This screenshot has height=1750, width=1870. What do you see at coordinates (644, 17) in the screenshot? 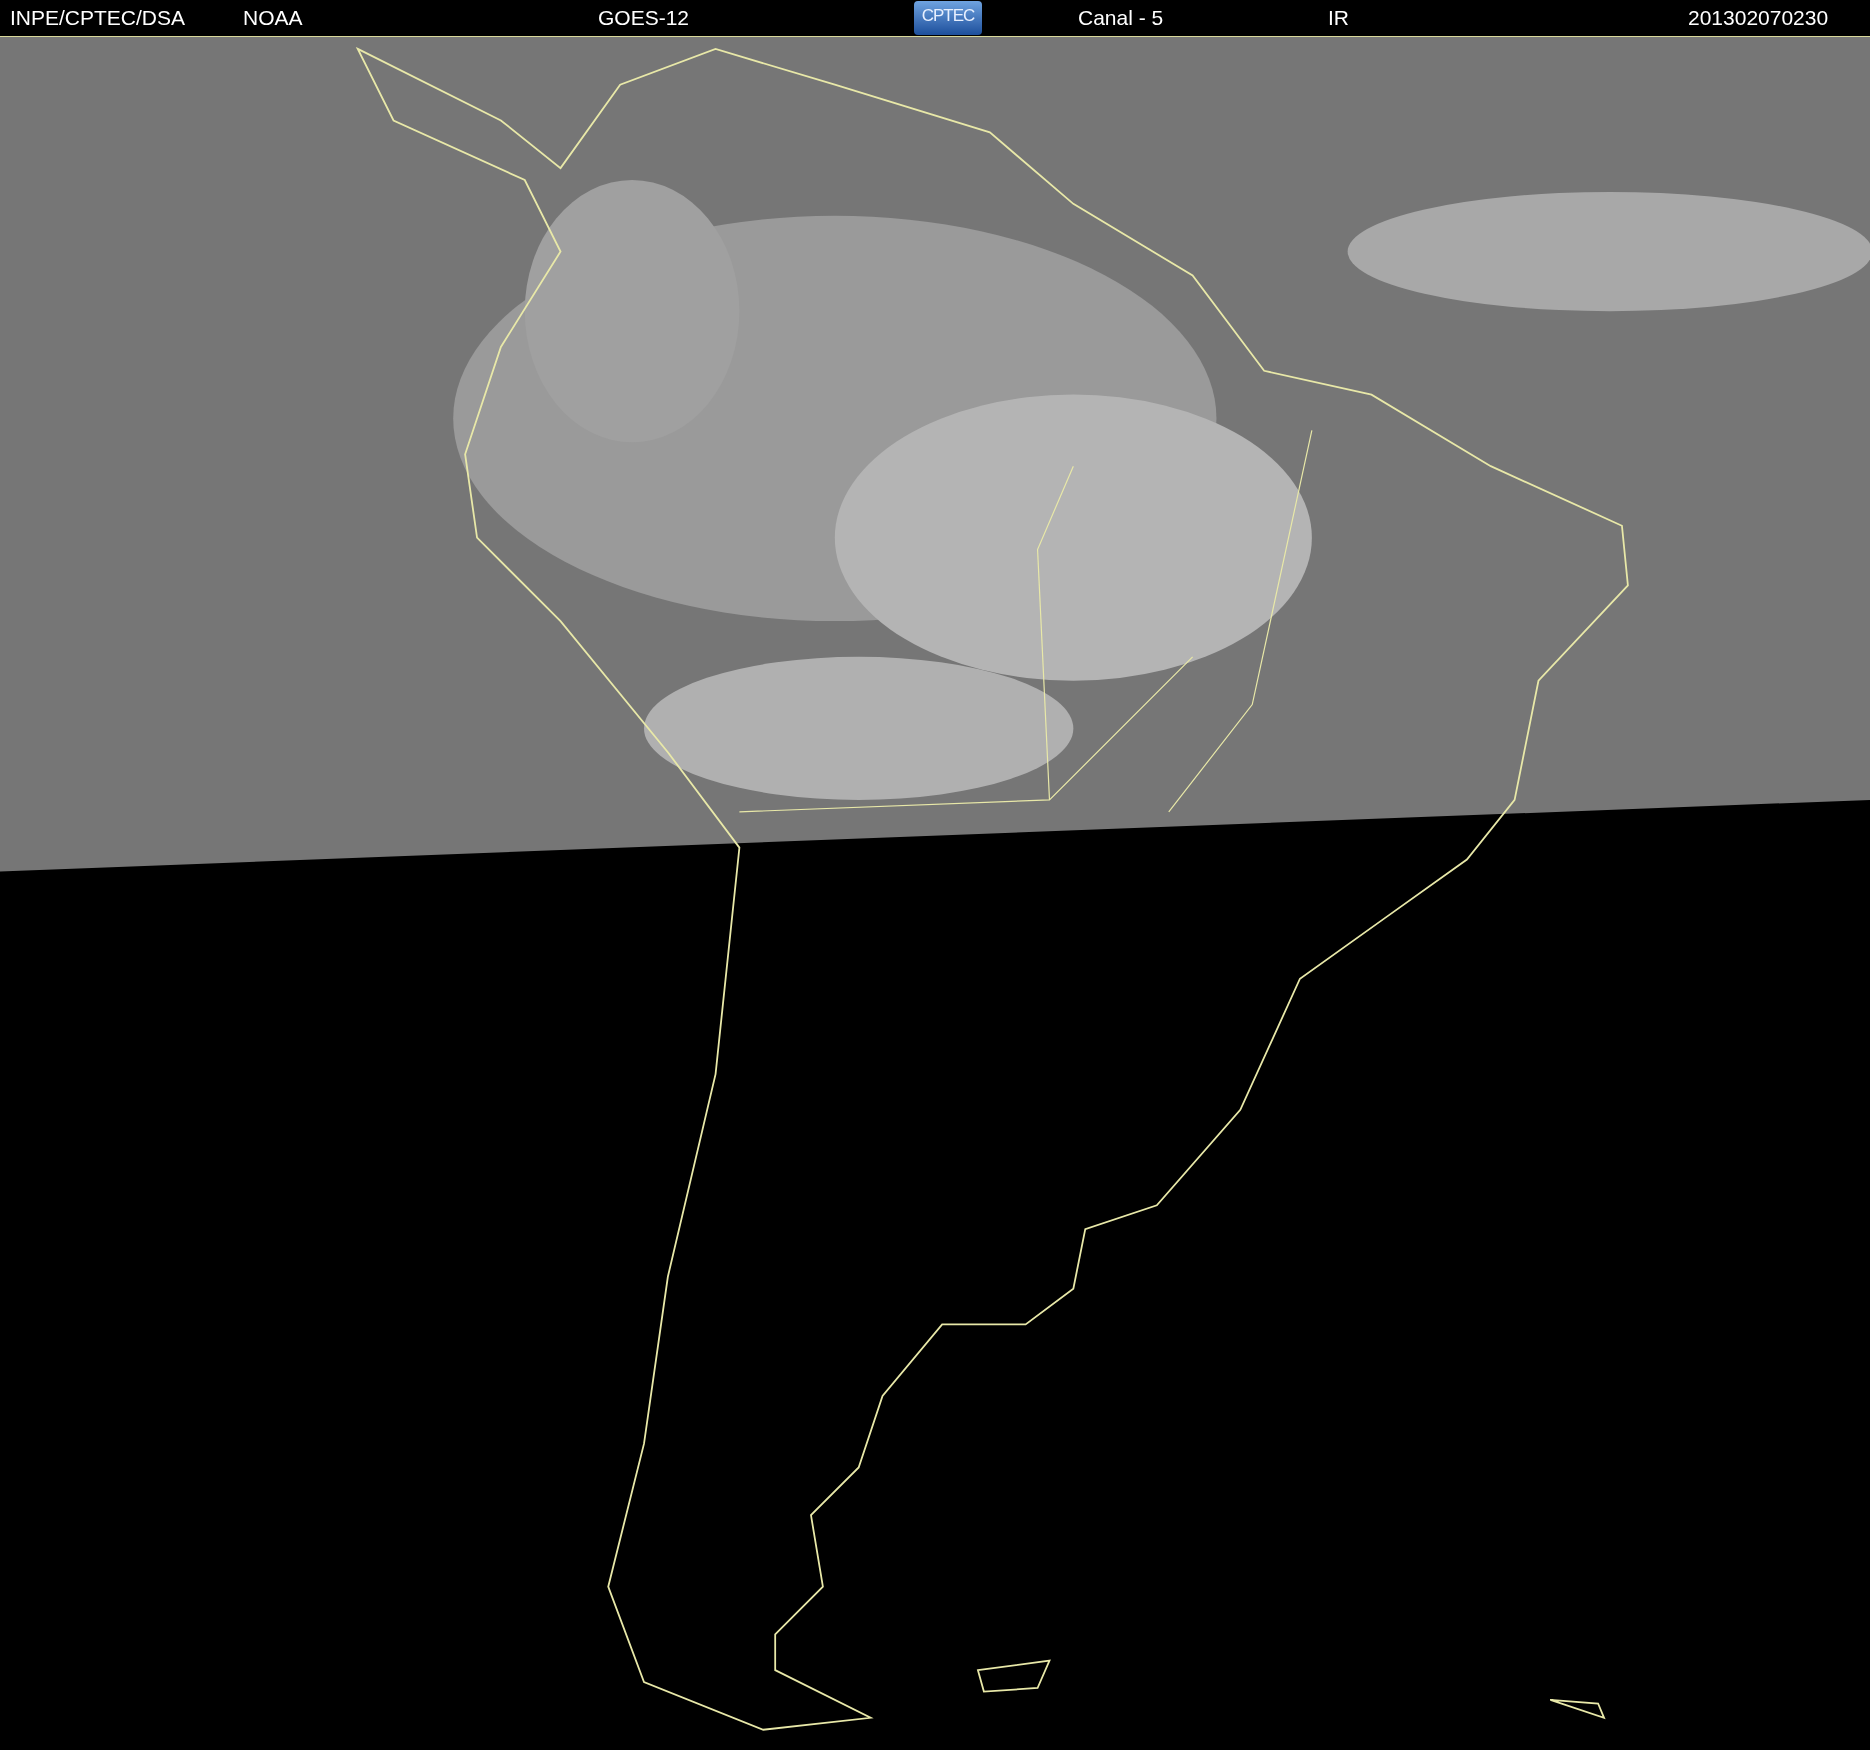
I see `header-label: GOES-12` at bounding box center [644, 17].